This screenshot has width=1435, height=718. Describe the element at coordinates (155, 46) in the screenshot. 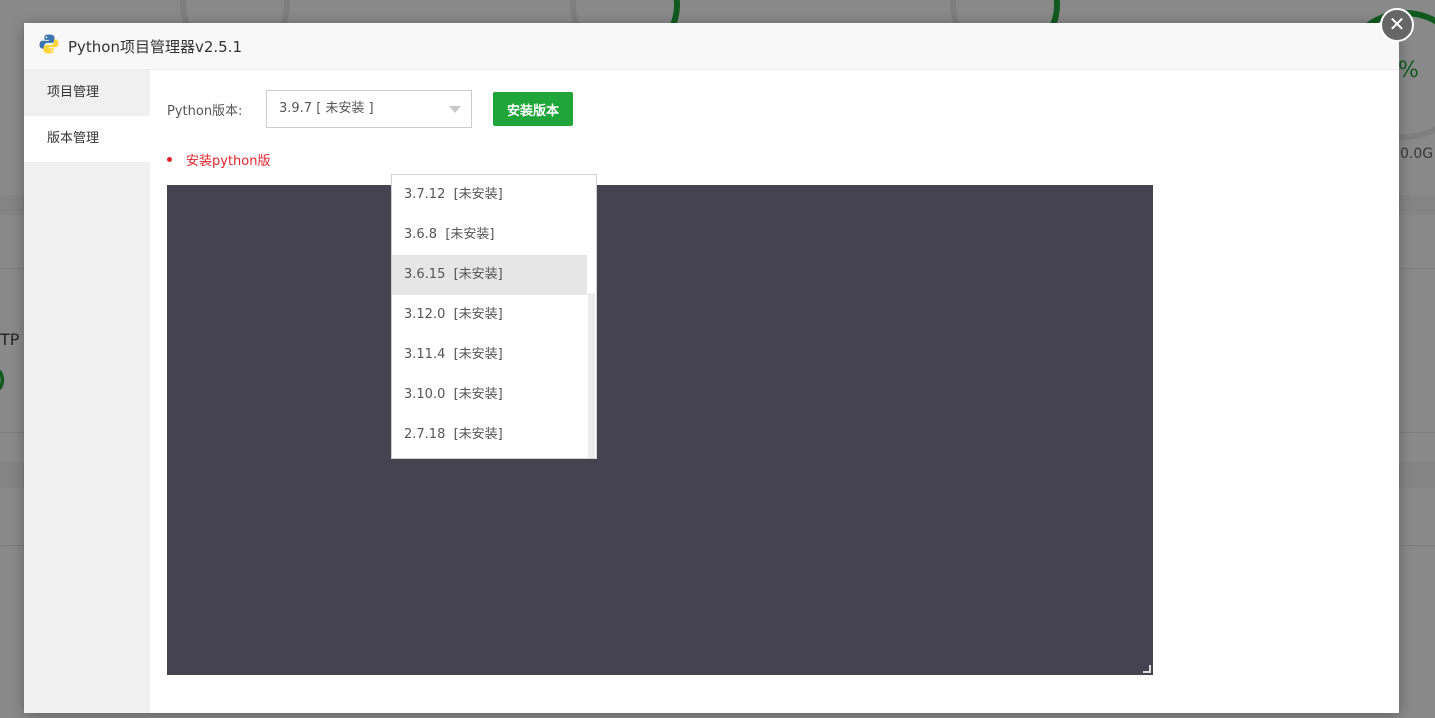

I see `dialog-title: Python项目管理器v2.5.1` at that location.